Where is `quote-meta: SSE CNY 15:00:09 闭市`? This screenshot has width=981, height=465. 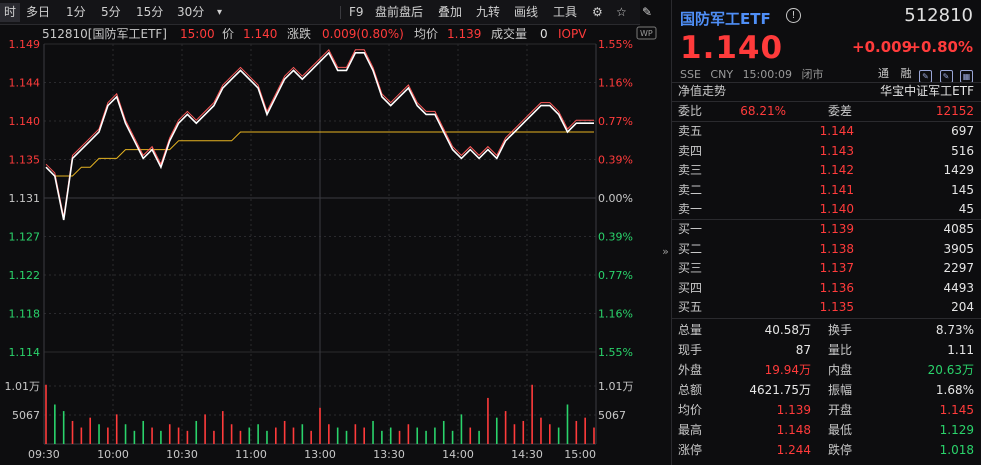 quote-meta: SSE CNY 15:00:09 闭市 is located at coordinates (754, 74).